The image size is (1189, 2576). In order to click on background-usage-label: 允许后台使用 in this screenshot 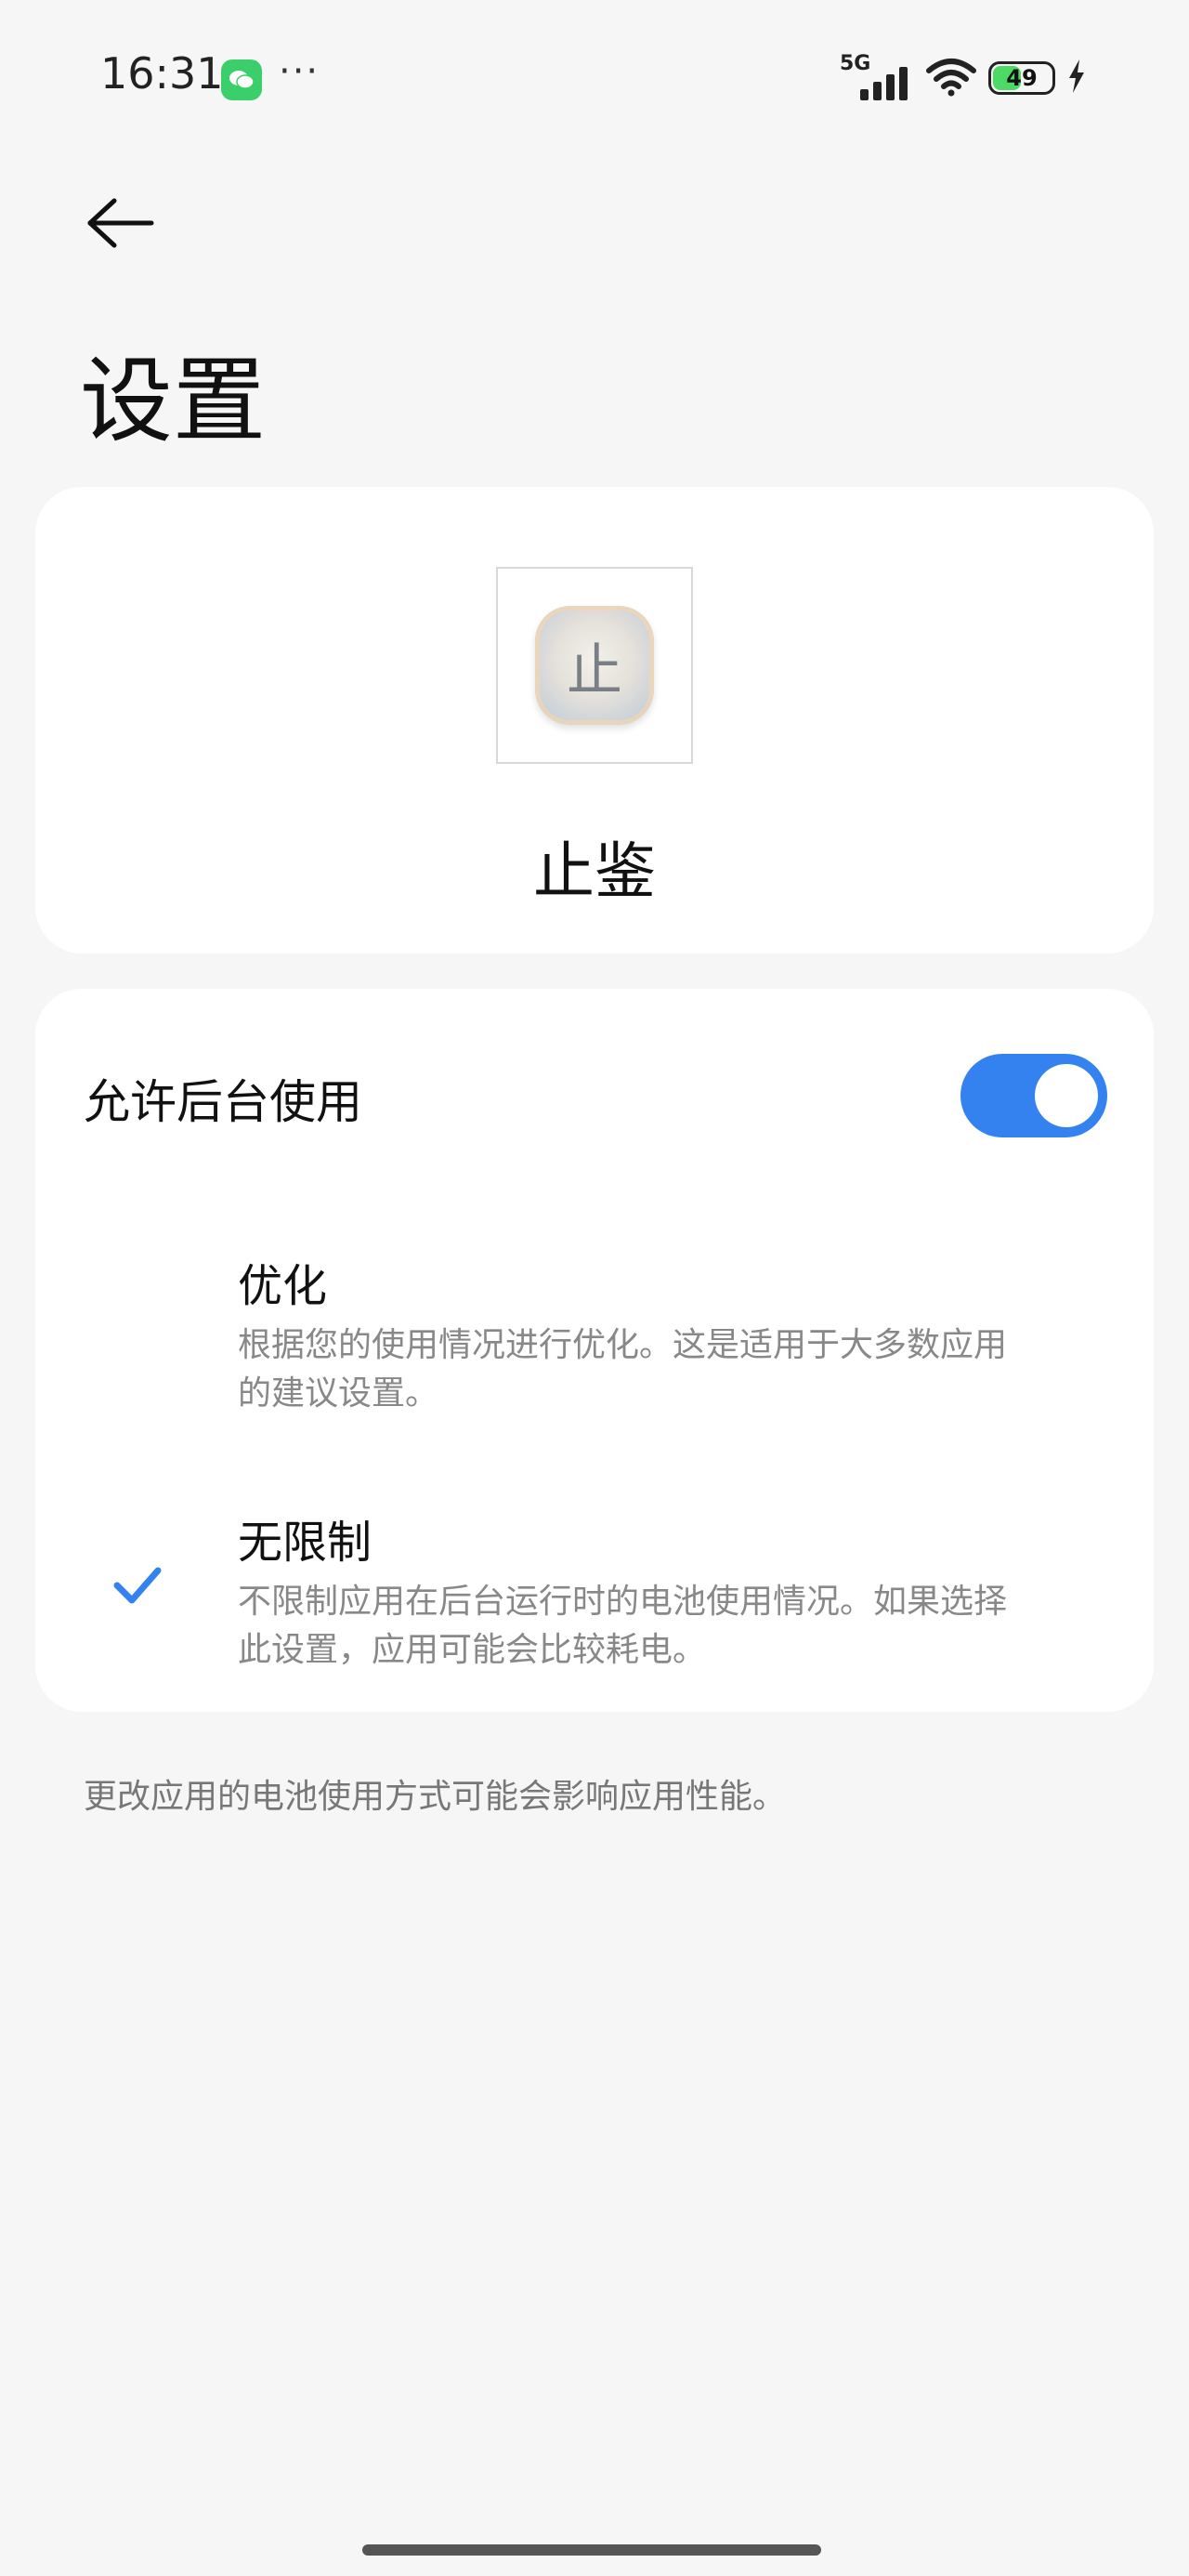, I will do `click(223, 1102)`.